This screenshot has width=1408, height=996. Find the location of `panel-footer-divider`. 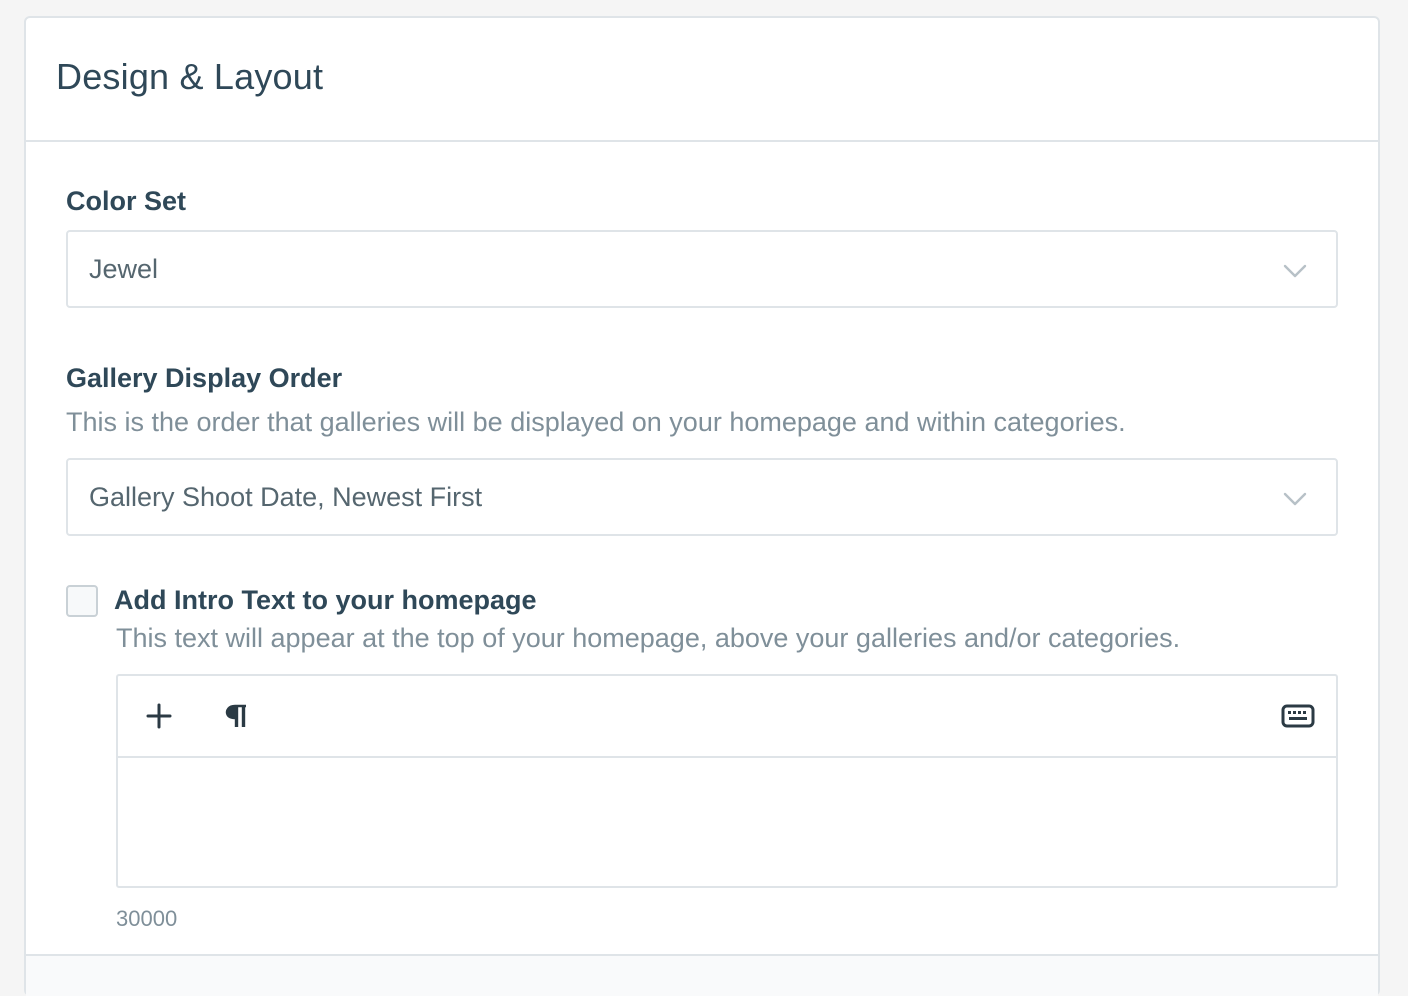

panel-footer-divider is located at coordinates (702, 975).